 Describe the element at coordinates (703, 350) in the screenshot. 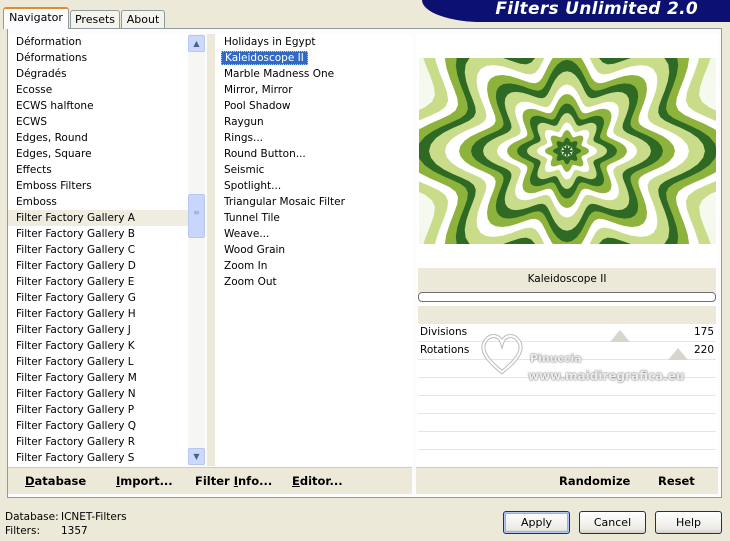

I see `param-value: 220` at that location.